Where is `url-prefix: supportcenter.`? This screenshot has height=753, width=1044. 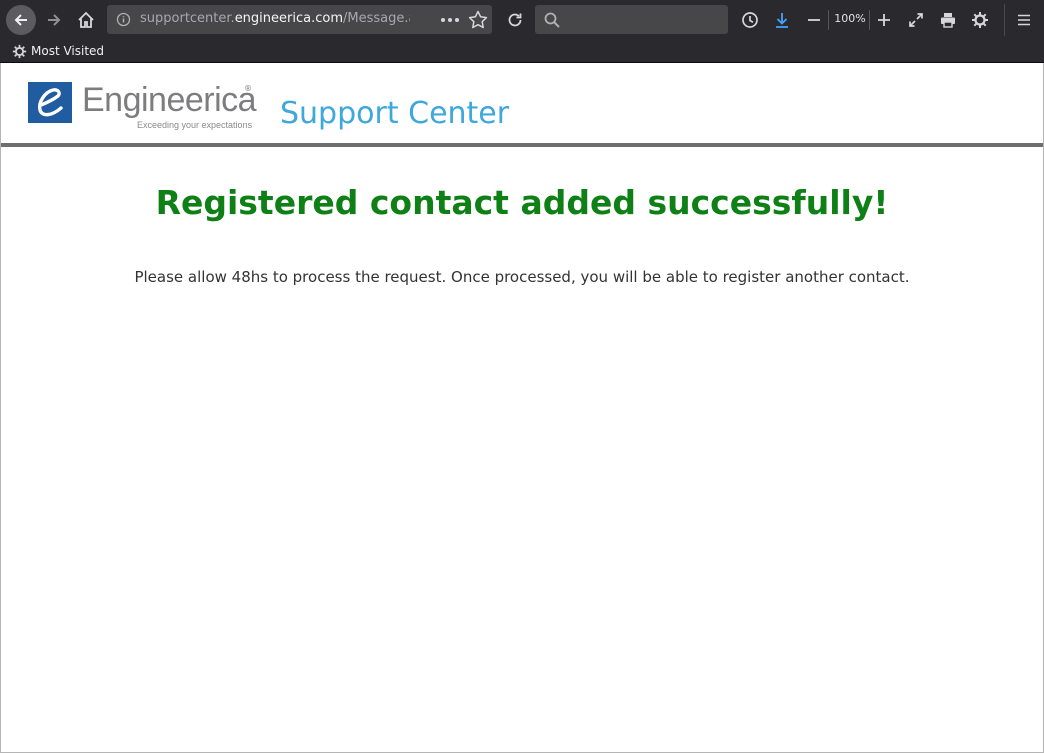 url-prefix: supportcenter. is located at coordinates (187, 18).